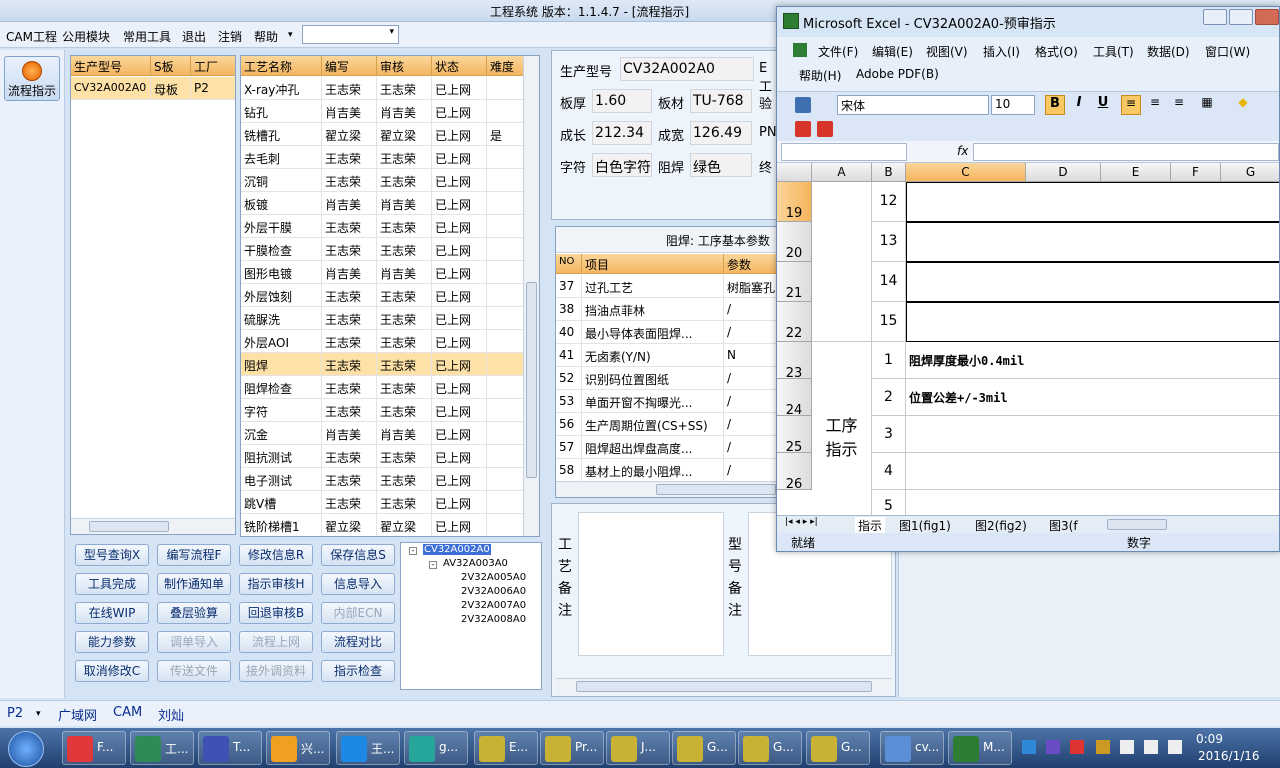 The width and height of the screenshot is (1280, 768). What do you see at coordinates (1151, 747) in the screenshot?
I see `volume-icon` at bounding box center [1151, 747].